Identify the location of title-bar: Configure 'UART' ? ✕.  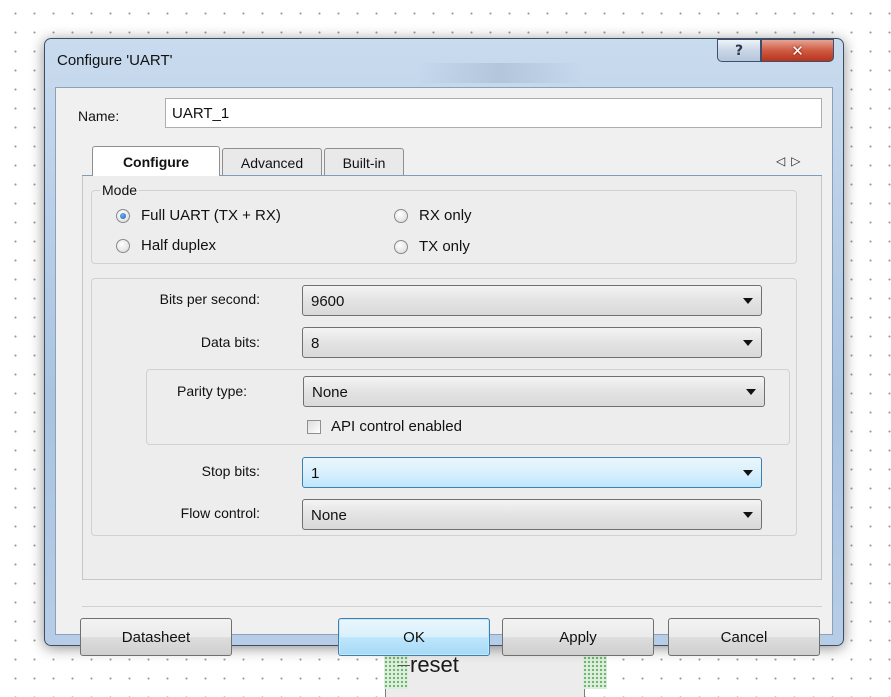
(444, 62).